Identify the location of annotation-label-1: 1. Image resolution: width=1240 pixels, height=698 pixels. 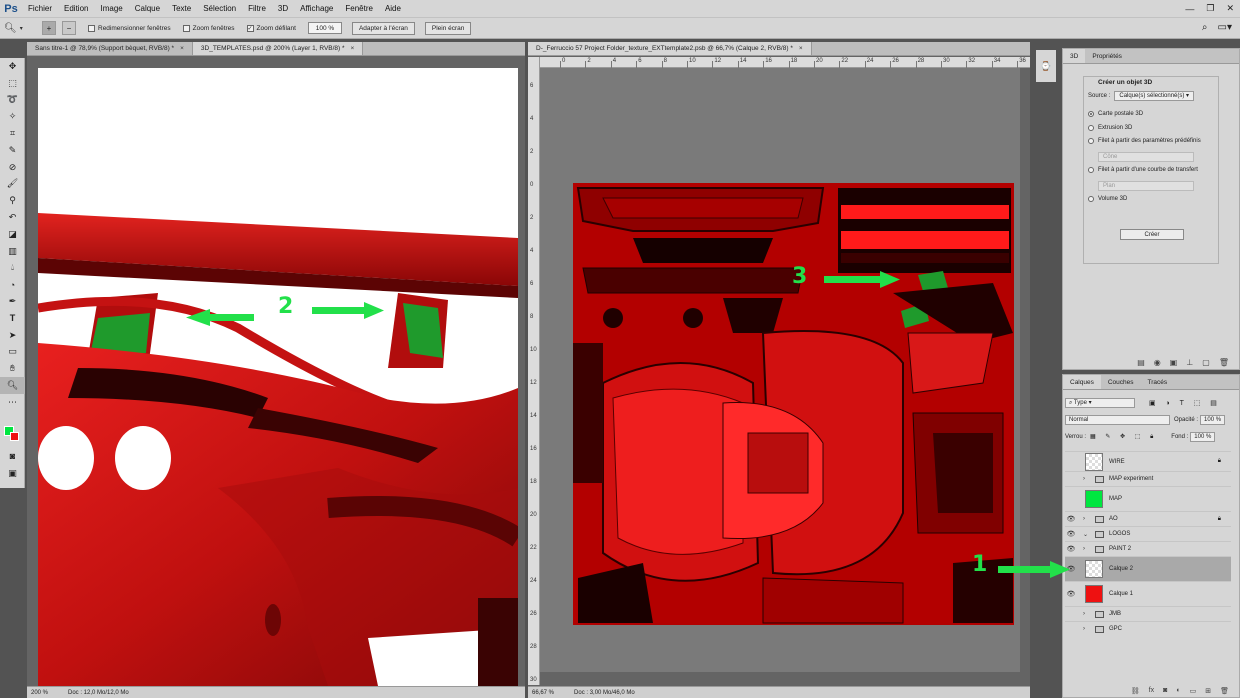
(980, 564).